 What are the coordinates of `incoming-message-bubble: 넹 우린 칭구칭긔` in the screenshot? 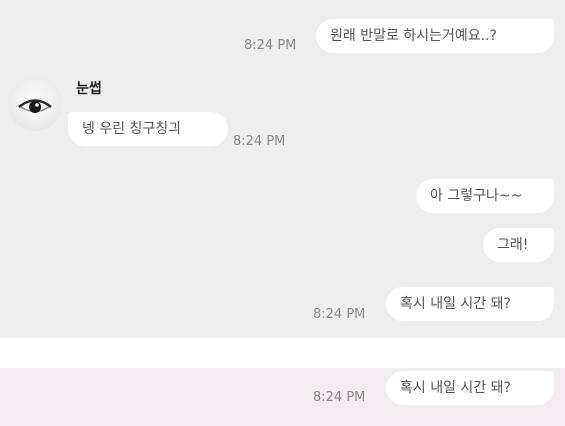 It's located at (148, 129).